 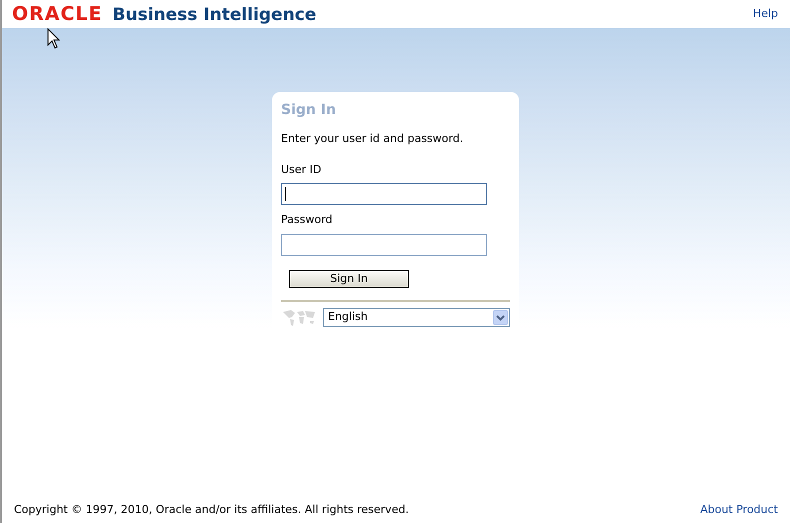 What do you see at coordinates (211, 510) in the screenshot?
I see `copyright-text: Copyright © 1997, 2010, Oracle and/or its affiliates. All rights reserved.` at bounding box center [211, 510].